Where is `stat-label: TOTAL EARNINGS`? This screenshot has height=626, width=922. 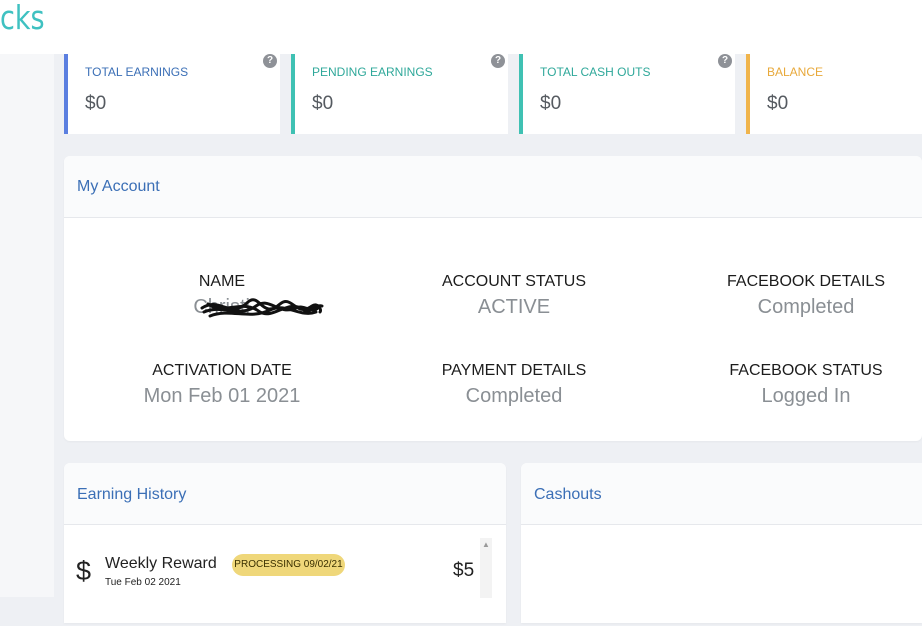 stat-label: TOTAL EARNINGS is located at coordinates (137, 72).